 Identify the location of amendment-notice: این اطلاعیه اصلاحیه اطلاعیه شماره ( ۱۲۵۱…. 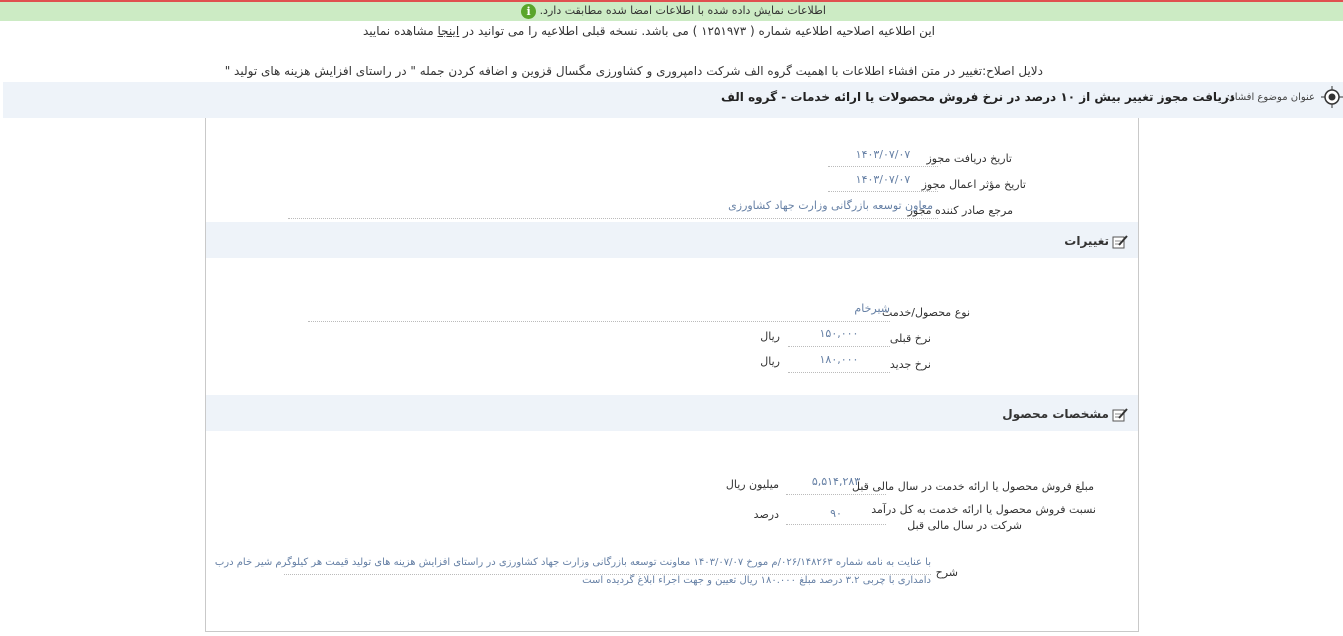
(649, 31).